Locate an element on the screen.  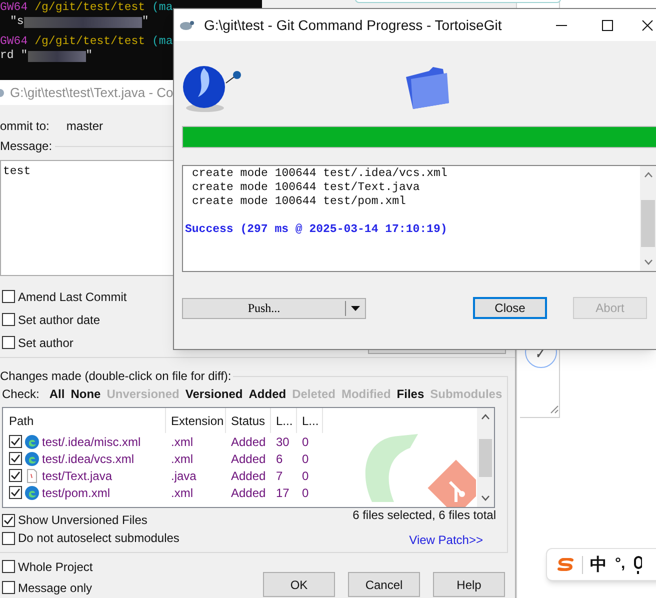
check-label: Check: is located at coordinates (21, 394).